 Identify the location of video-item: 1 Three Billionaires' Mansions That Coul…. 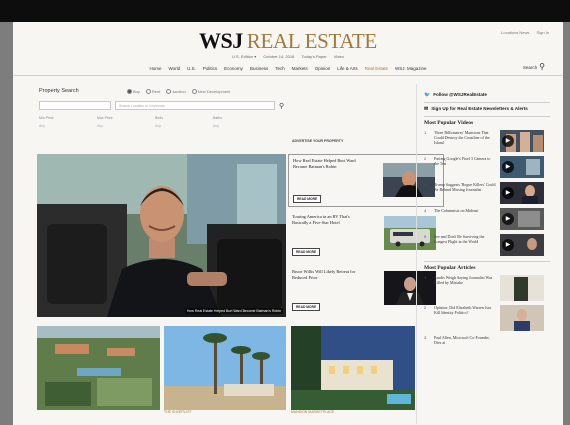
(487, 141).